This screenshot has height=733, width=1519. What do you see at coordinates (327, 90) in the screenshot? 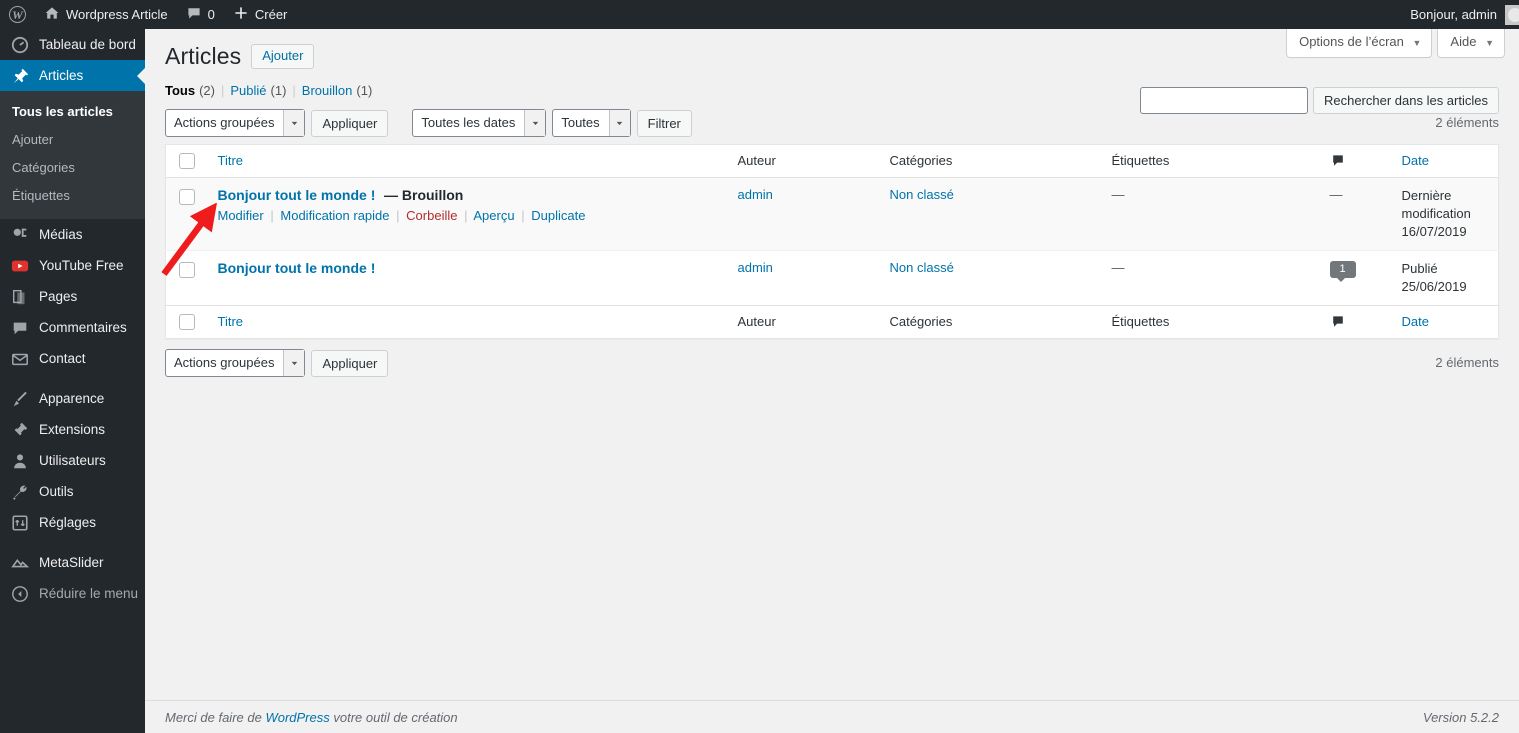
I see `filter-link-draft: Brouillon` at bounding box center [327, 90].